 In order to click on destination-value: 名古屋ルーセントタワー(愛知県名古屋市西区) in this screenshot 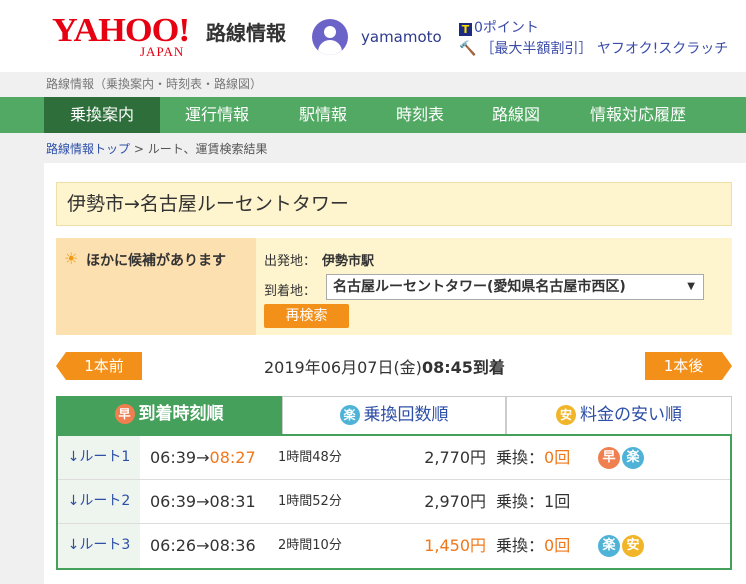, I will do `click(479, 287)`.